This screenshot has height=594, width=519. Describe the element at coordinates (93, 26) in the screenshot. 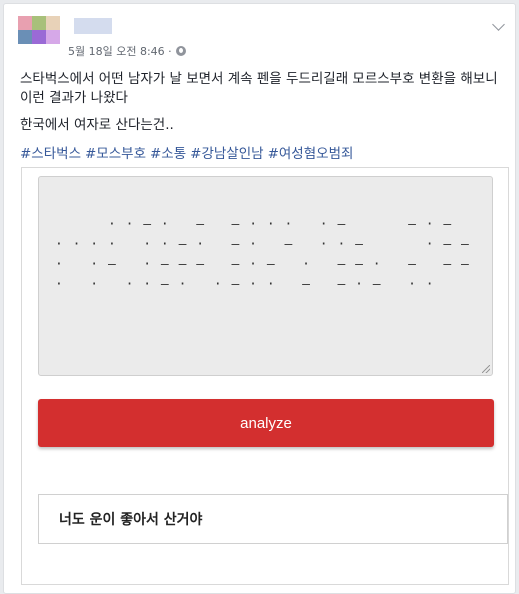

I see `author-name-redacted` at that location.